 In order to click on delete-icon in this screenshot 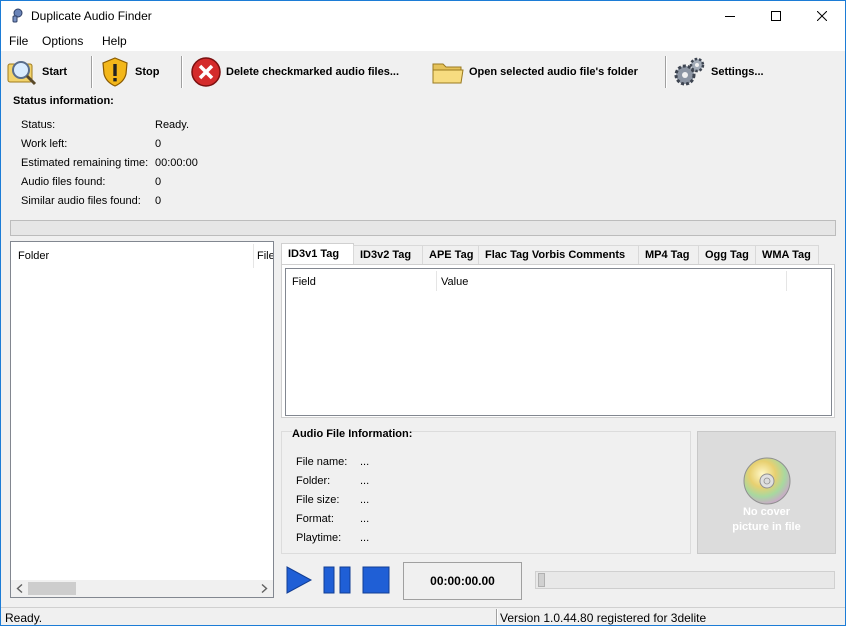, I will do `click(206, 72)`.